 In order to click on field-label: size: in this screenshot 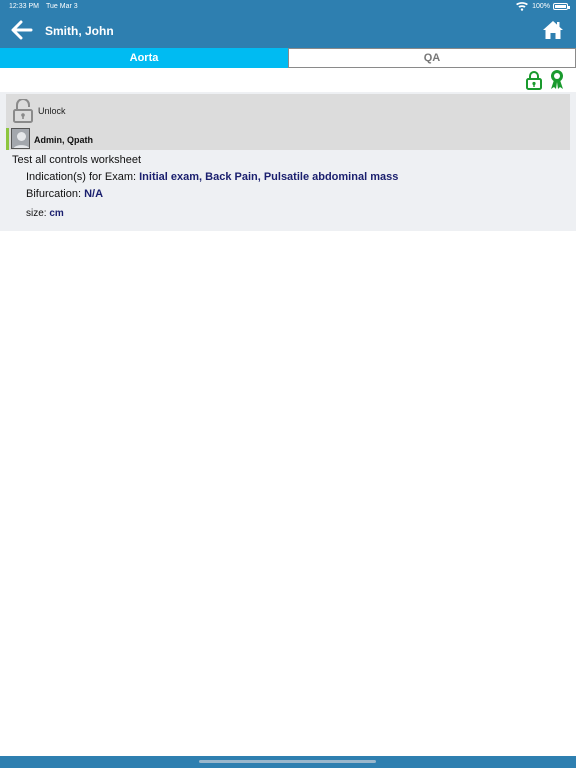, I will do `click(36, 213)`.